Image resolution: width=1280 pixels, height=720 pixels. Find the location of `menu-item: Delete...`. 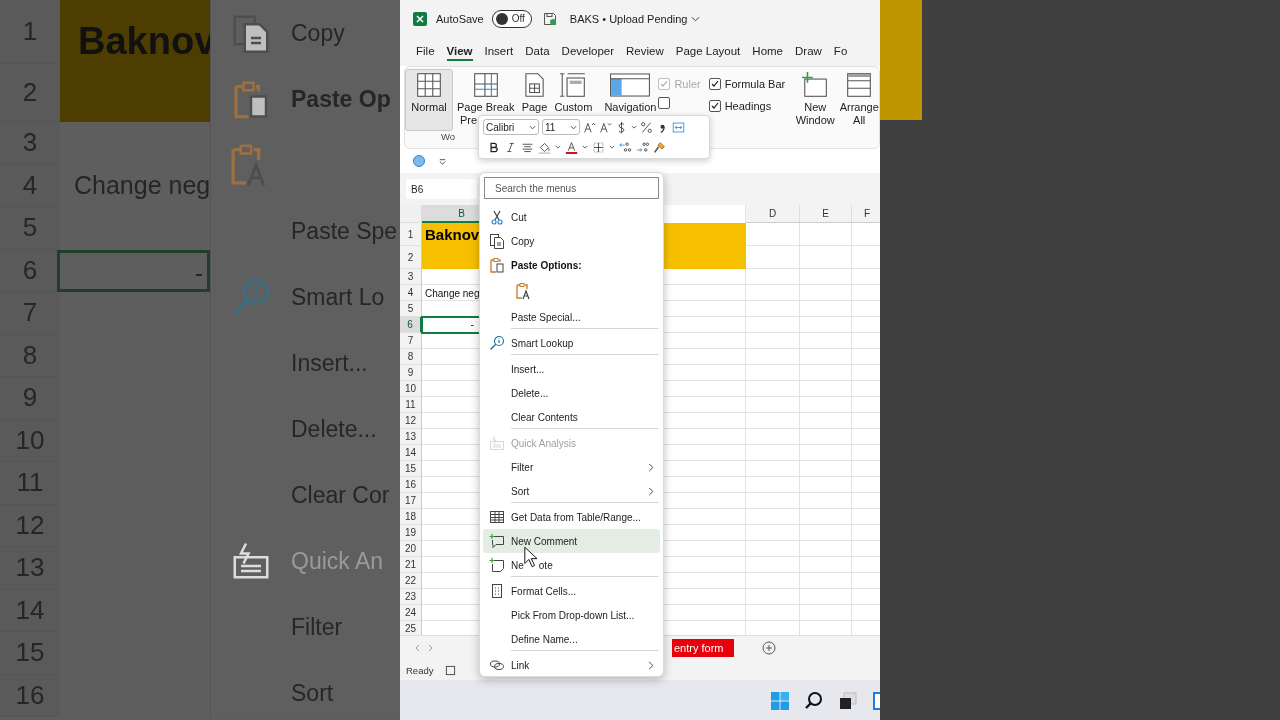

menu-item: Delete... is located at coordinates (571, 393).